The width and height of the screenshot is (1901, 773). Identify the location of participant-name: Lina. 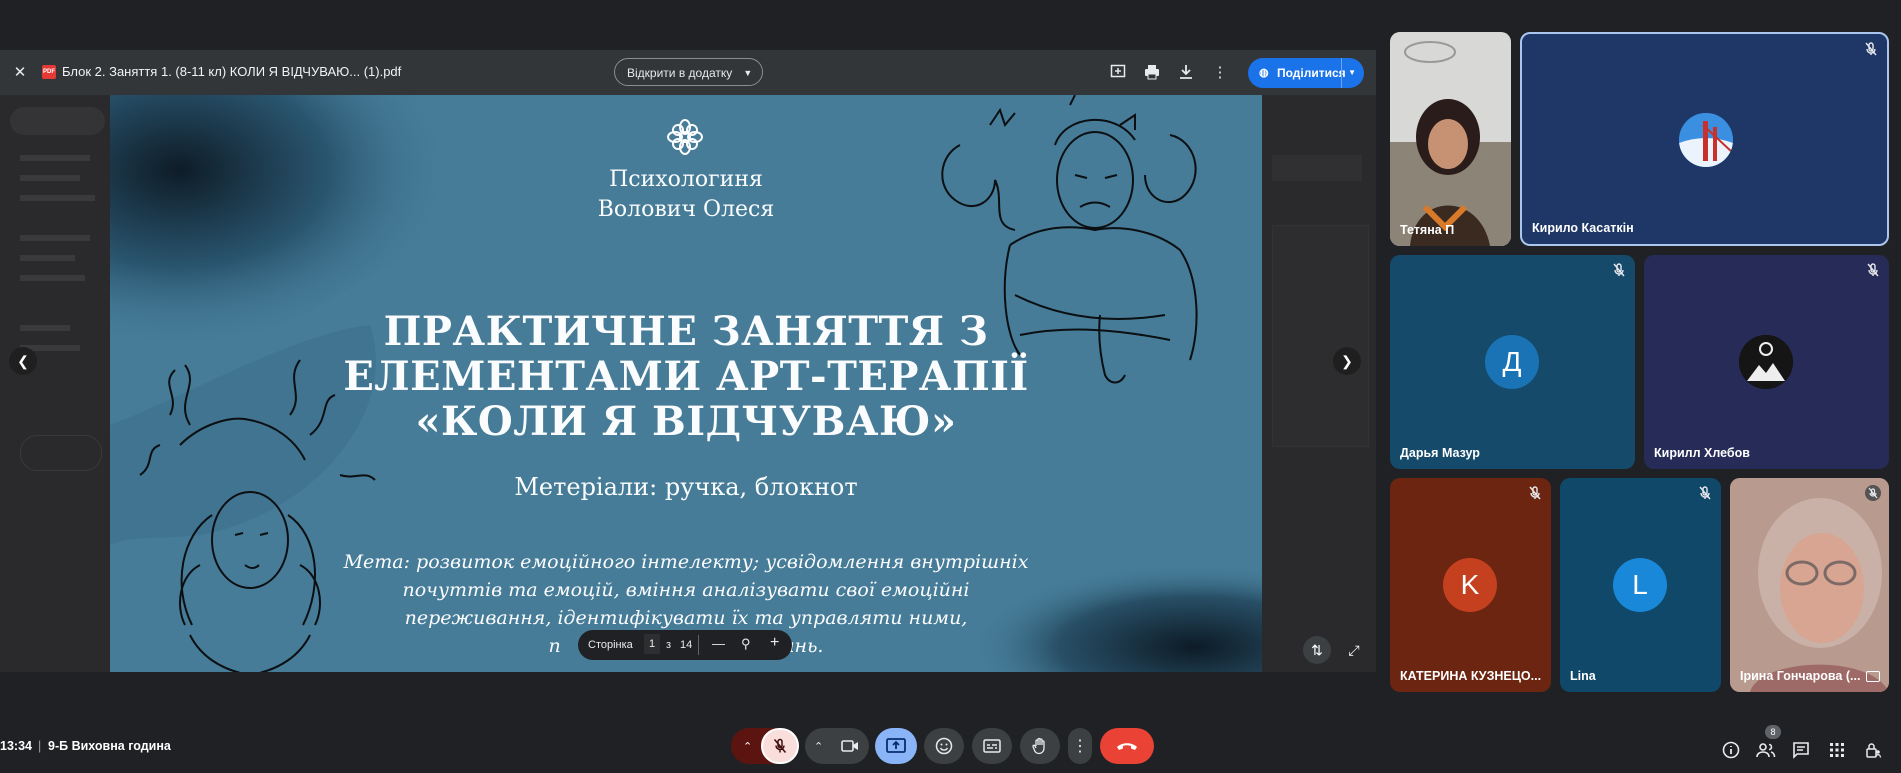
(1583, 676).